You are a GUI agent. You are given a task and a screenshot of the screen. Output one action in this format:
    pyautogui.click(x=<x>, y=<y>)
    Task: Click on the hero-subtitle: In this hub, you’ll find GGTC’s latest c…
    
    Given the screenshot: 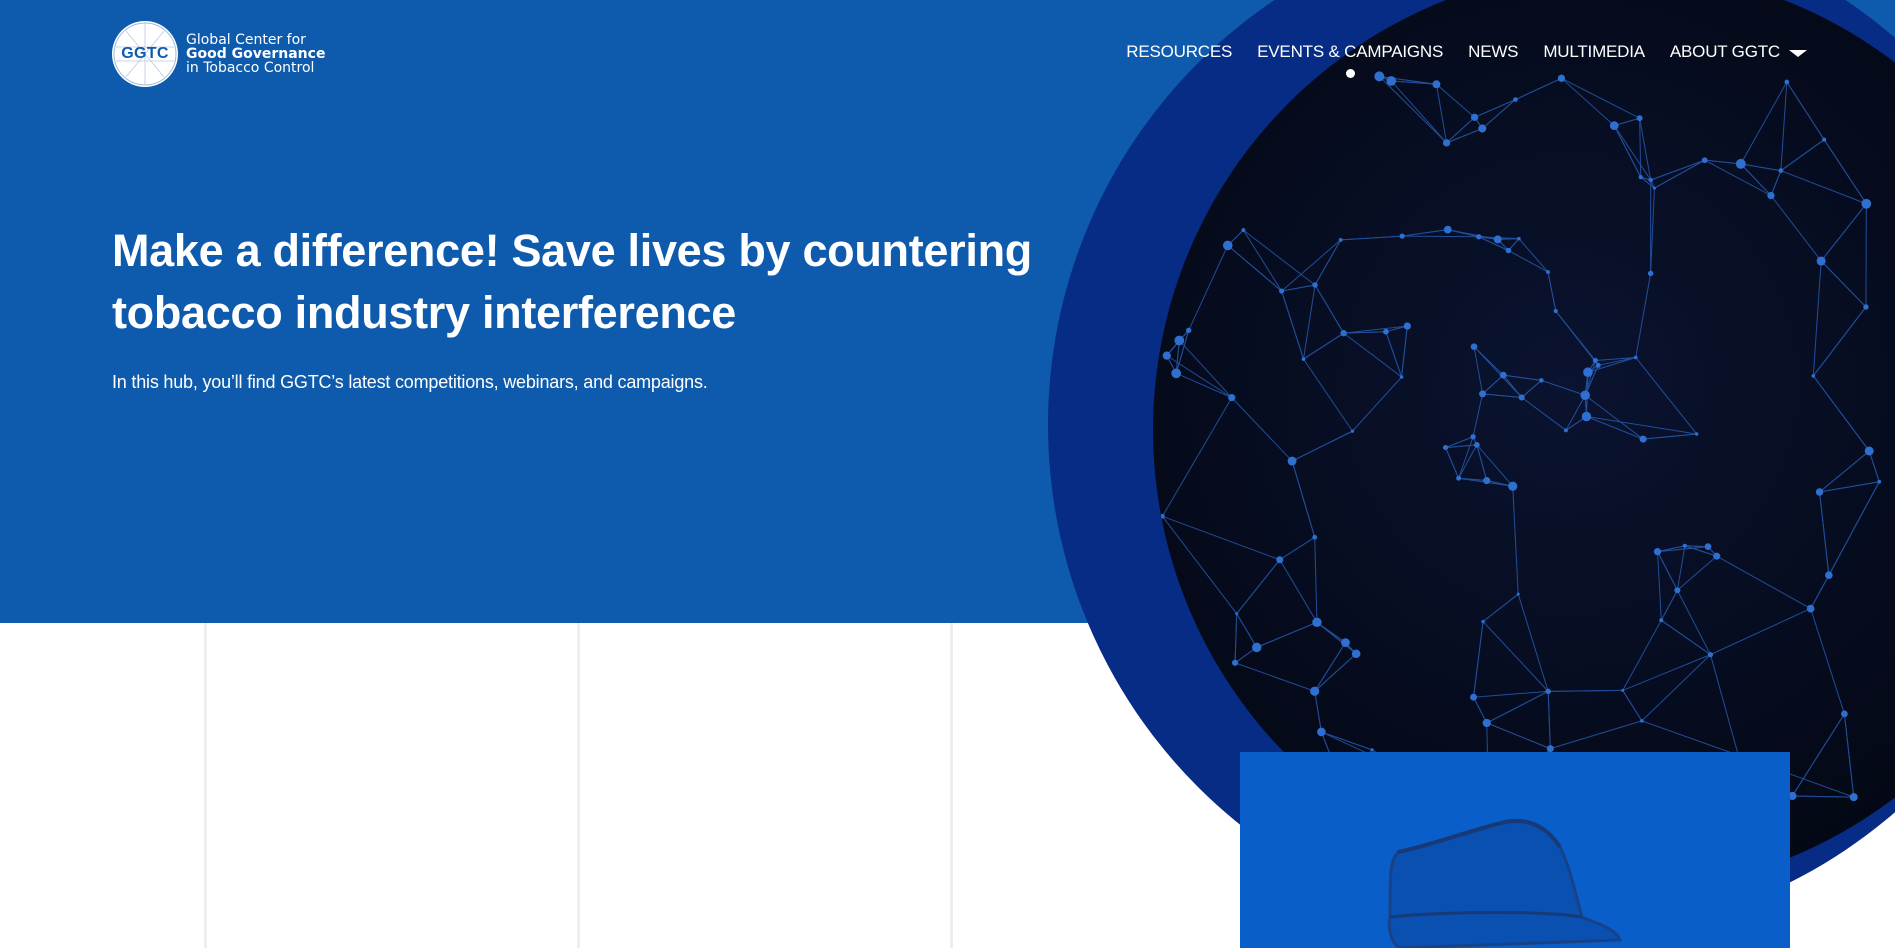 What is the action you would take?
    pyautogui.click(x=410, y=382)
    